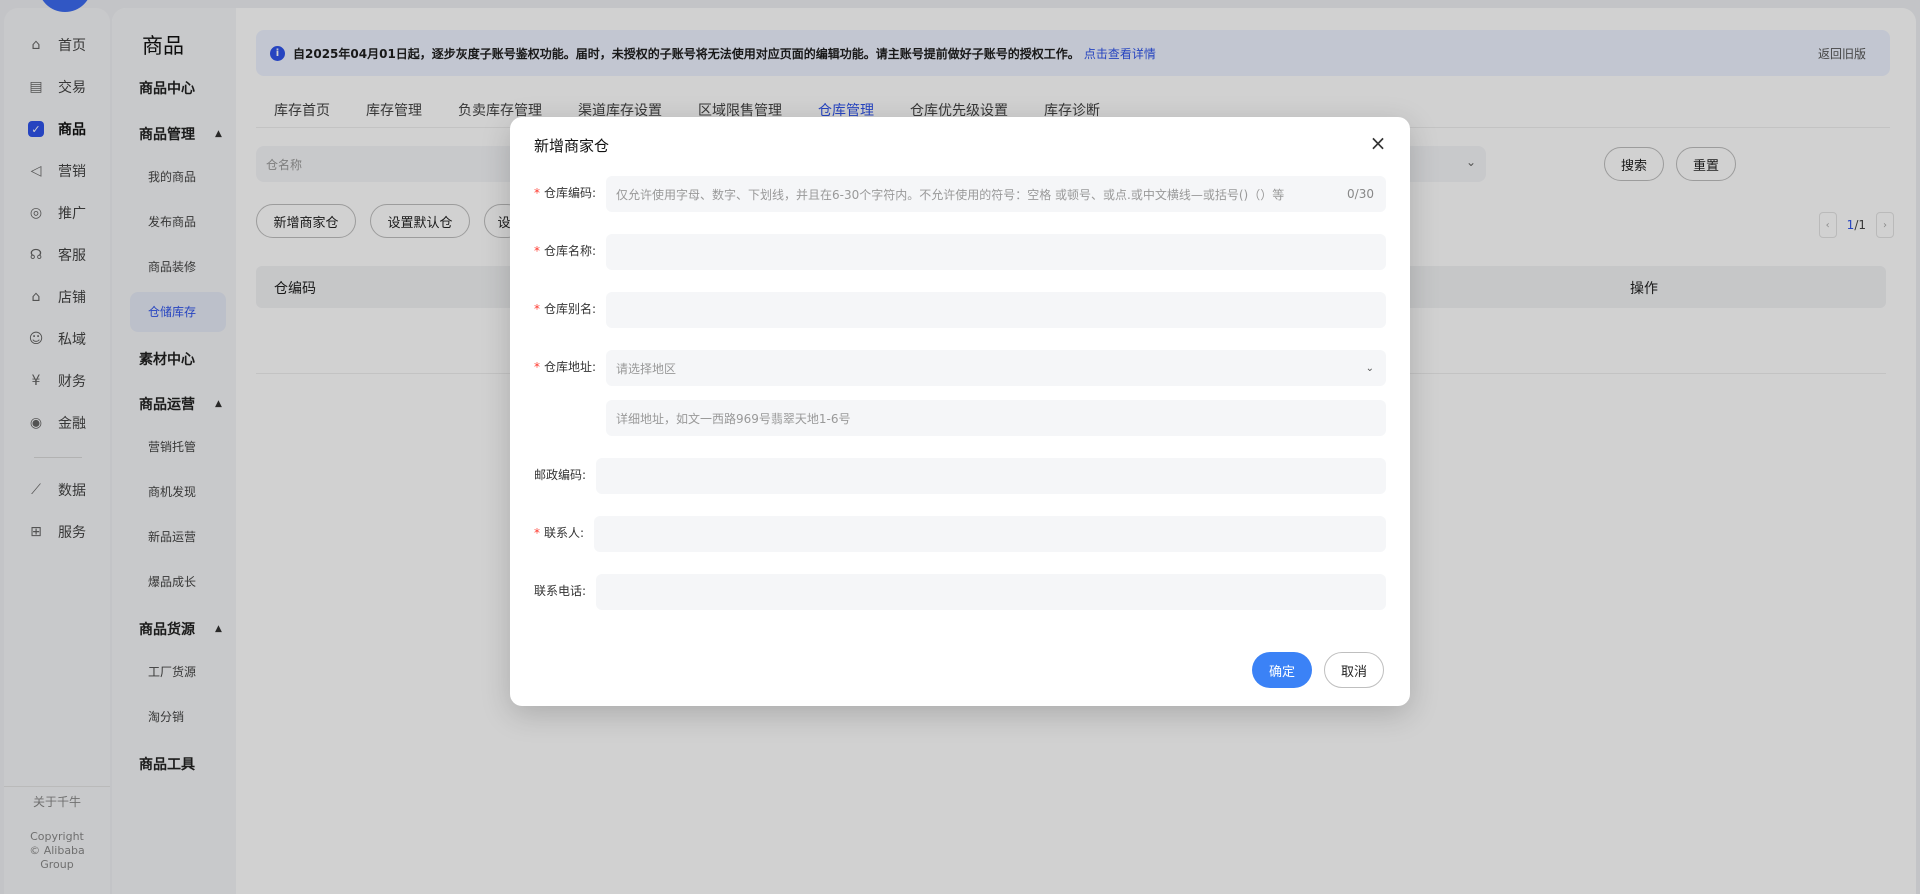 The image size is (1920, 894). I want to click on cancel-button: 取消, so click(1354, 670).